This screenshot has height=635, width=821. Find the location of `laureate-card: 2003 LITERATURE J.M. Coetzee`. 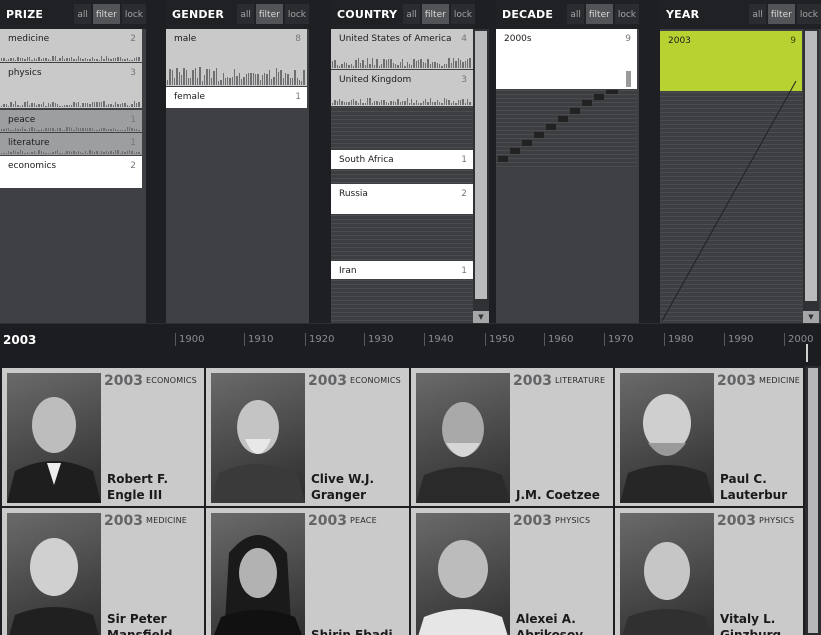

laureate-card: 2003 LITERATURE J.M. Coetzee is located at coordinates (512, 437).